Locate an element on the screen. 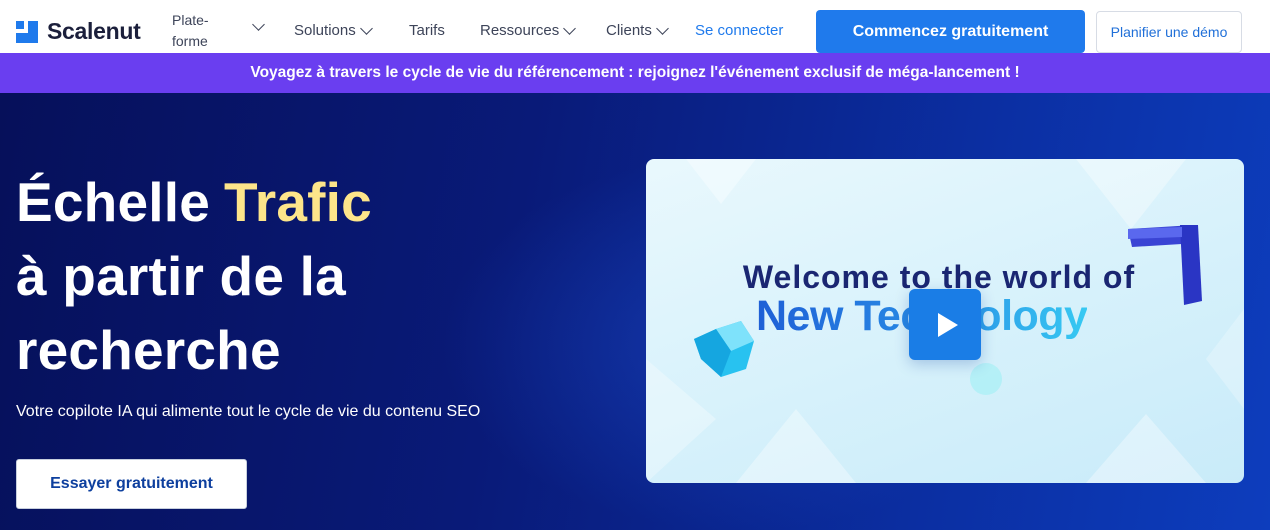 The image size is (1270, 530). headline-line-3: recherche is located at coordinates (148, 350).